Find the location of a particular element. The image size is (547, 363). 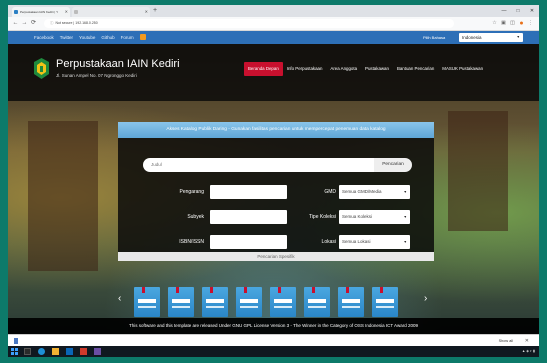

maximize-button: □ is located at coordinates (518, 11).